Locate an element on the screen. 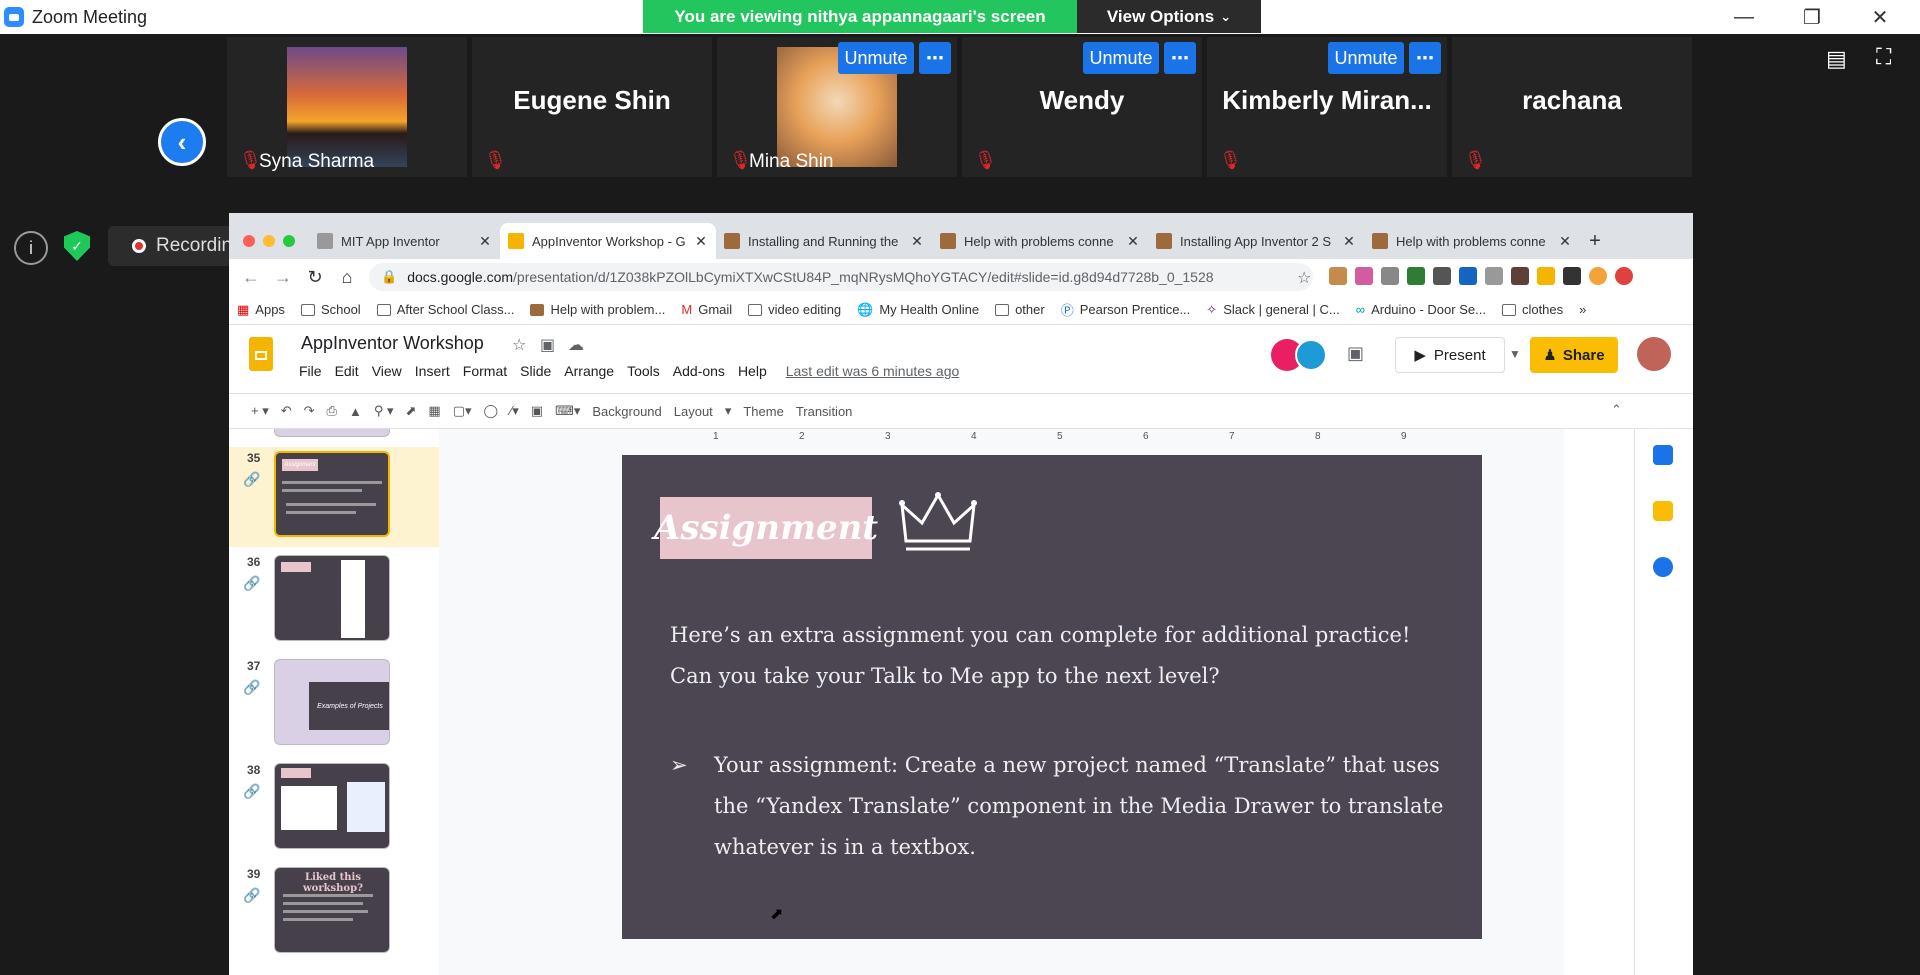 This screenshot has height=975, width=1920. minimize-dot-icon is located at coordinates (269, 241).